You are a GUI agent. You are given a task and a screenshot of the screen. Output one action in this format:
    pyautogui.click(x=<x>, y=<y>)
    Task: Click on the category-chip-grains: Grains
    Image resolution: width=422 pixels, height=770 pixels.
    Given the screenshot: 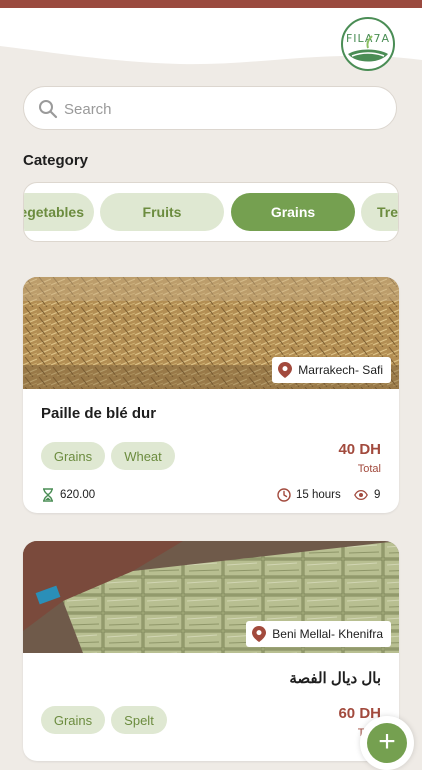 What is the action you would take?
    pyautogui.click(x=293, y=212)
    